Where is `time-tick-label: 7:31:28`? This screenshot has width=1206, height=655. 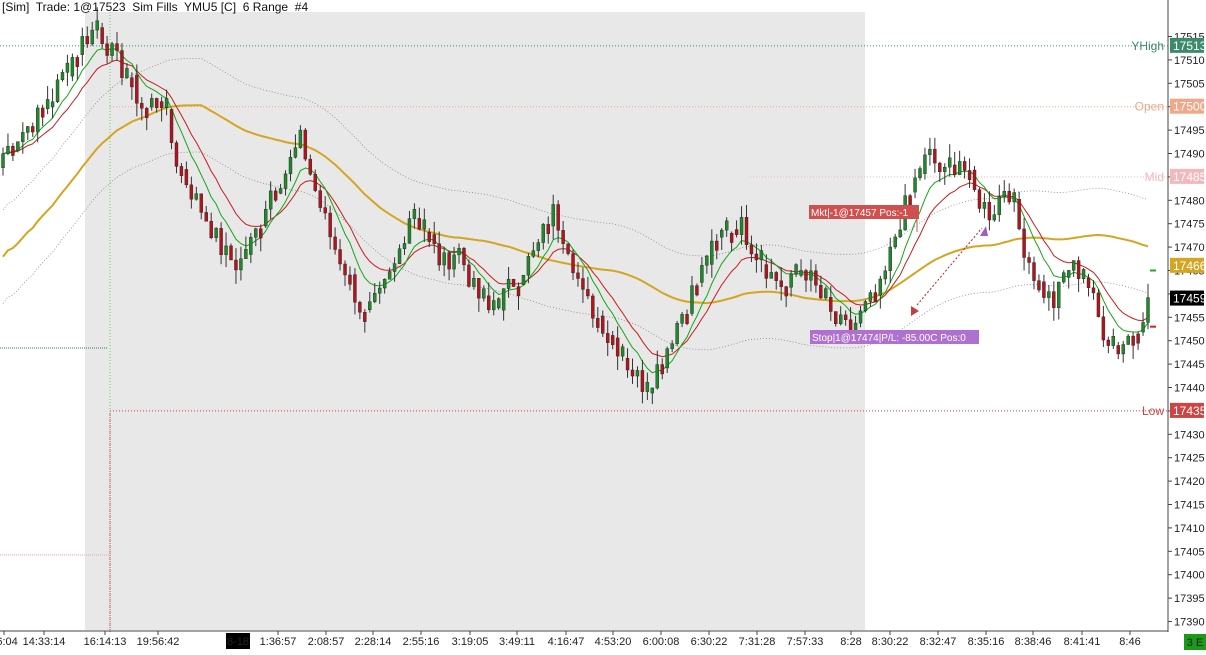 time-tick-label: 7:31:28 is located at coordinates (757, 642).